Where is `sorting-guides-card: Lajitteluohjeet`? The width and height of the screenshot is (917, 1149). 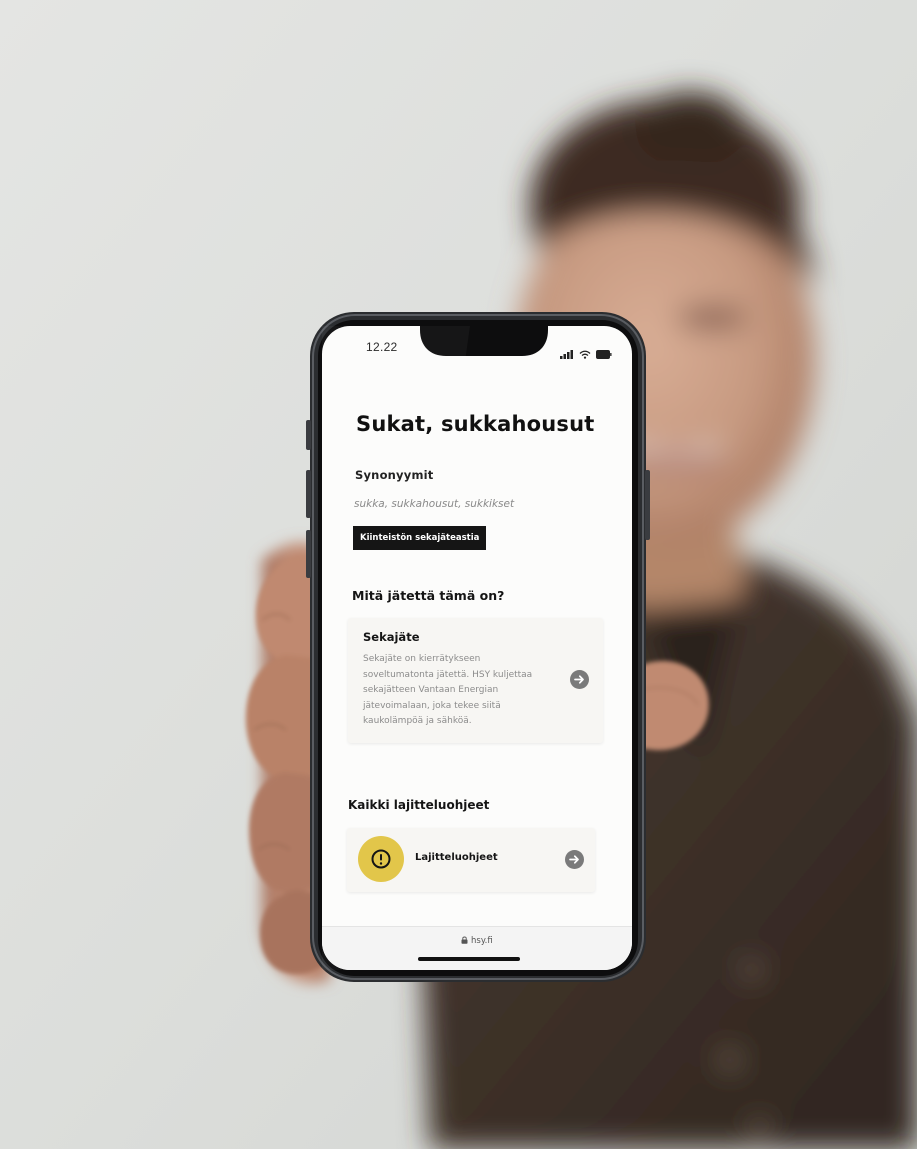
sorting-guides-card: Lajitteluohjeet is located at coordinates (471, 860).